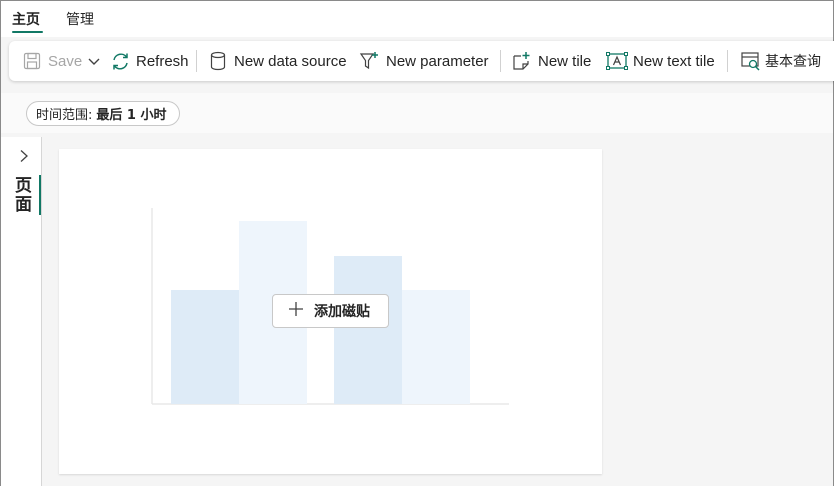  I want to click on top-tab-bar: 主页 管理, so click(417, 19).